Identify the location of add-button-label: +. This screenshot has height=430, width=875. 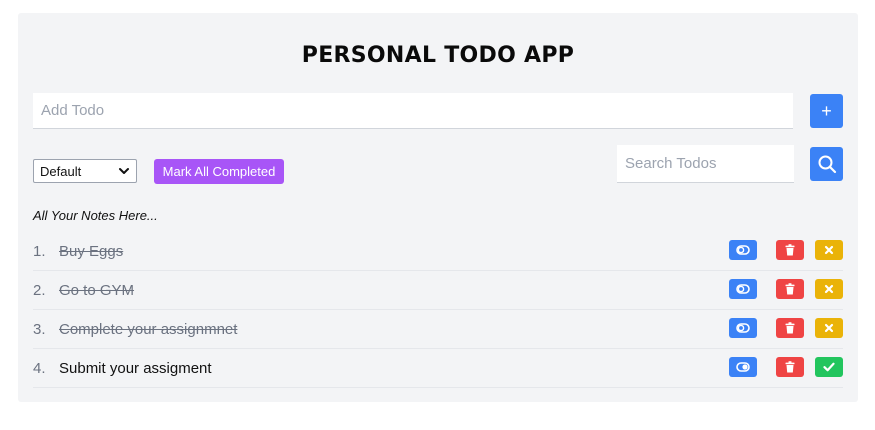
(826, 110).